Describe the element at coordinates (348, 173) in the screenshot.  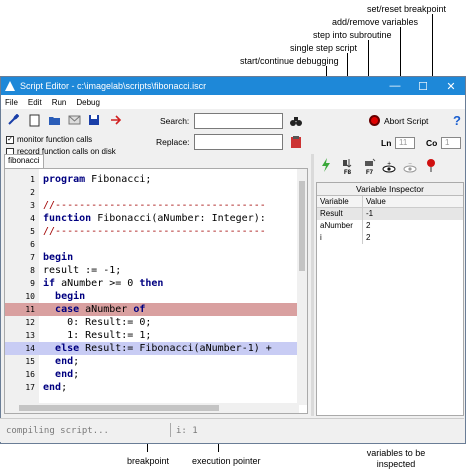
I see `single-step-key: F8` at that location.